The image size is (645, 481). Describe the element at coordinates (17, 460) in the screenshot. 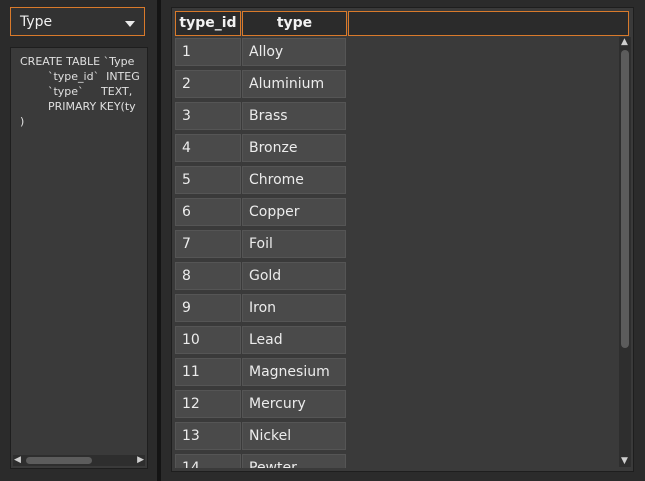

I see `scroll-left-icon: ◀` at that location.